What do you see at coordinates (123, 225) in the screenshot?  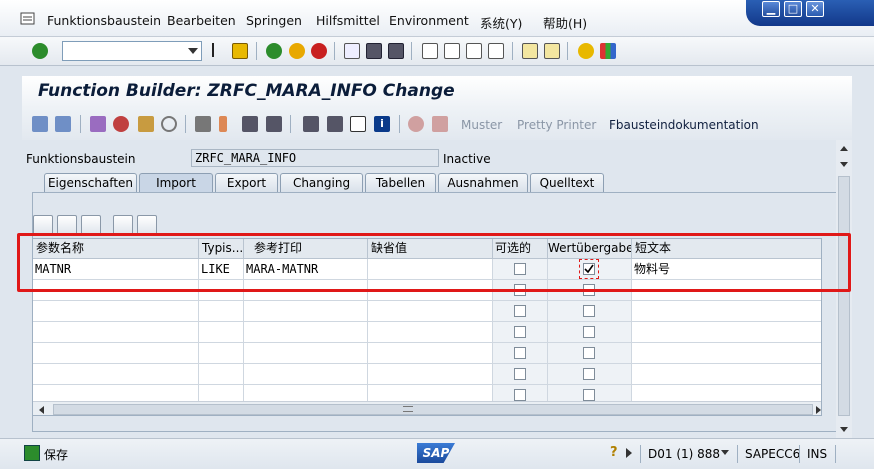 I see `insert-row-icon` at bounding box center [123, 225].